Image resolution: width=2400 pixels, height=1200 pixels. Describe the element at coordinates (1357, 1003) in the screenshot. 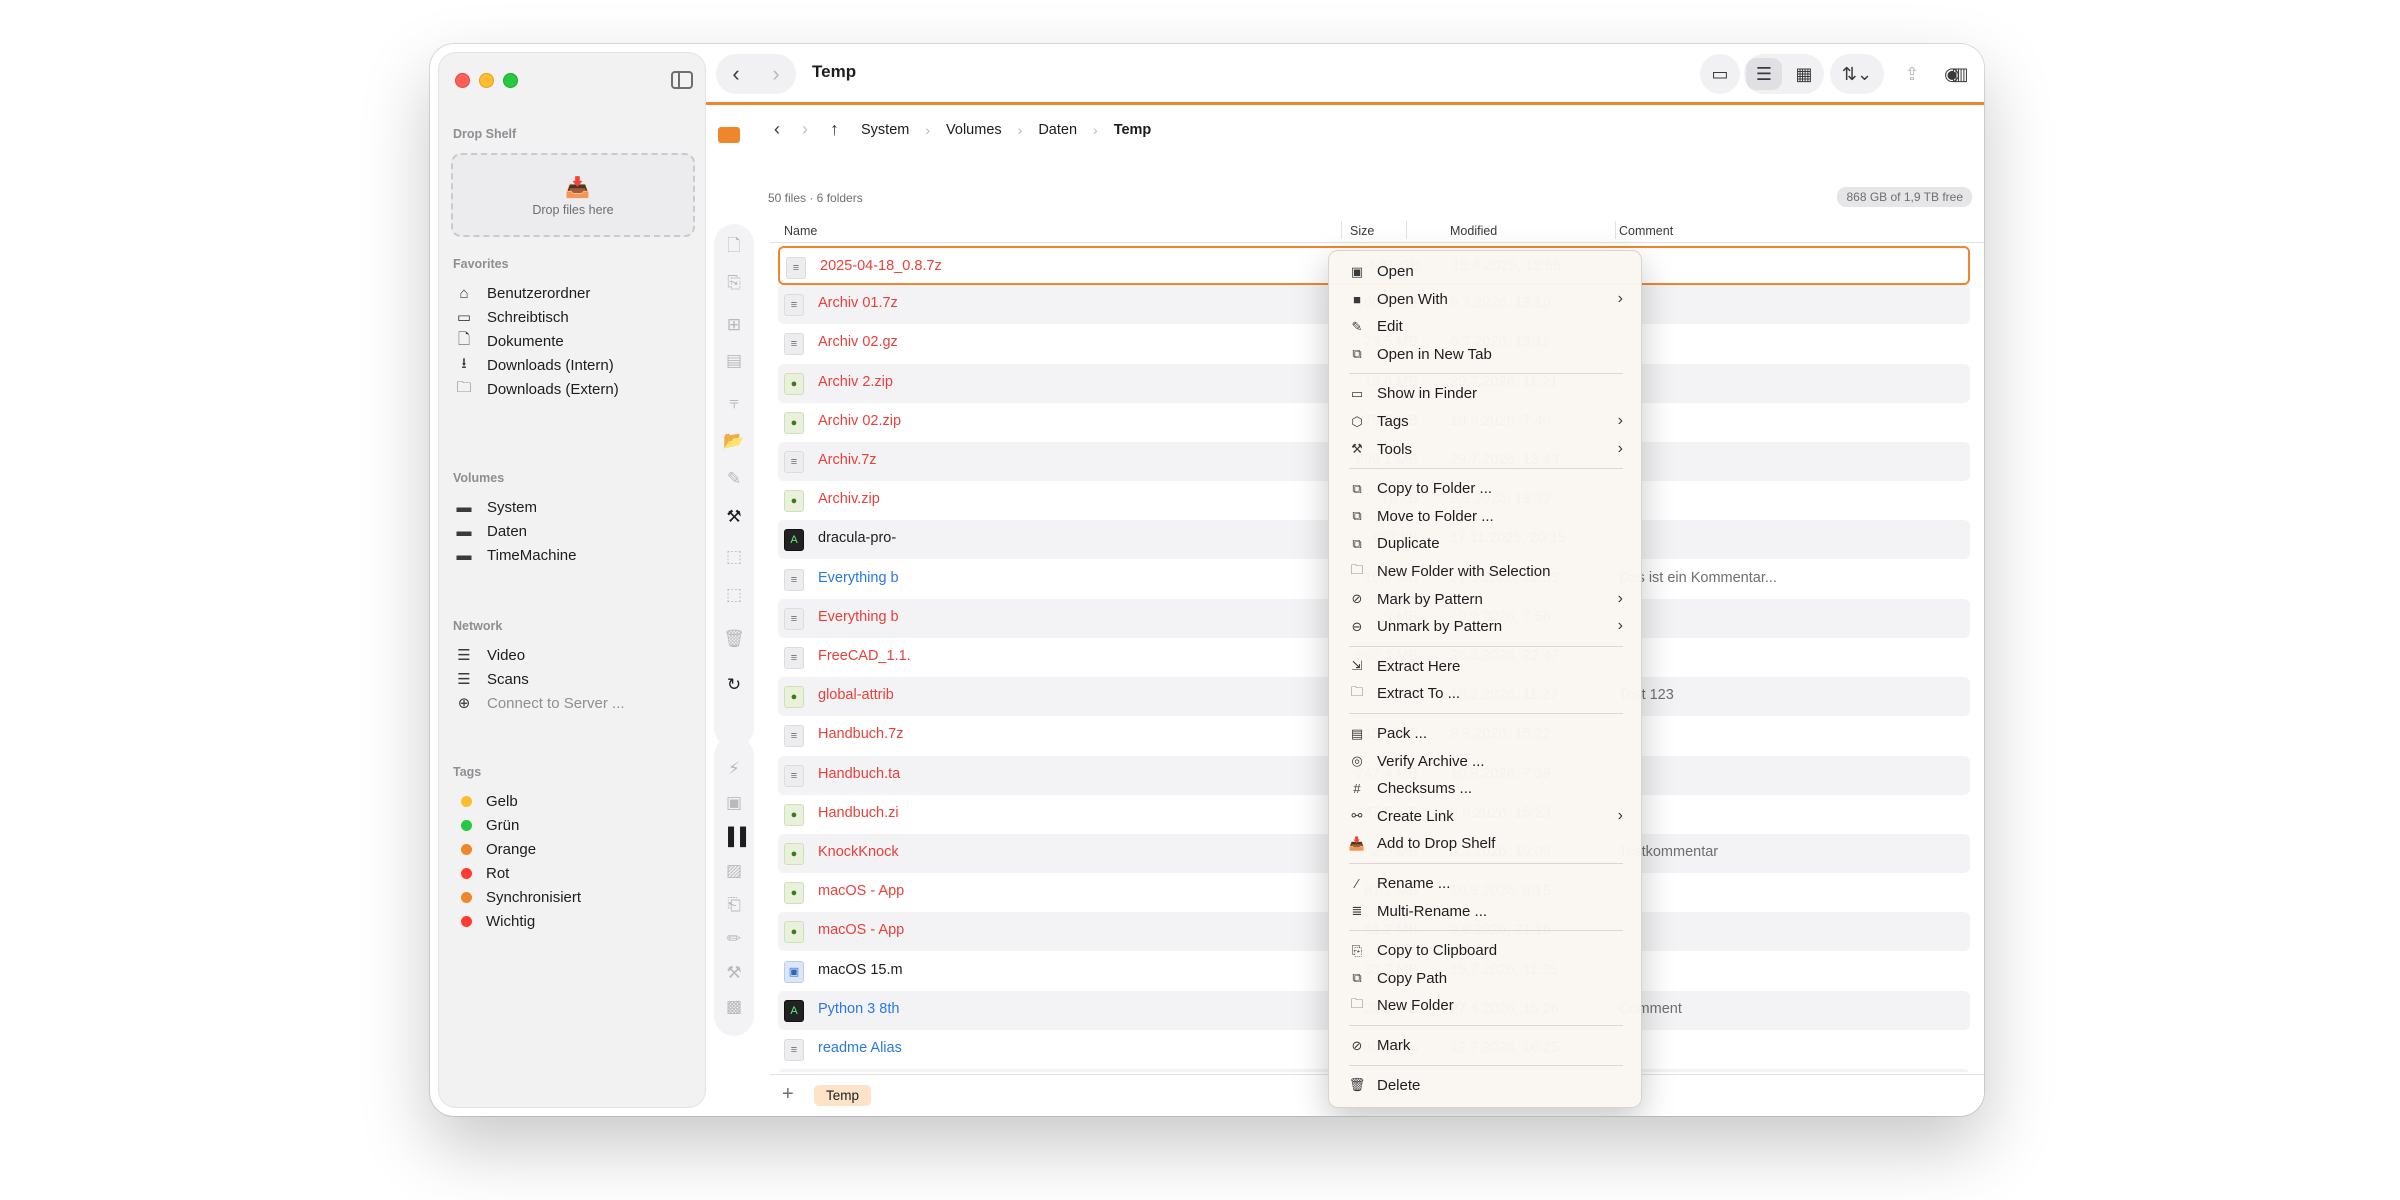

I see `new-folder-icon: 🗀` at that location.